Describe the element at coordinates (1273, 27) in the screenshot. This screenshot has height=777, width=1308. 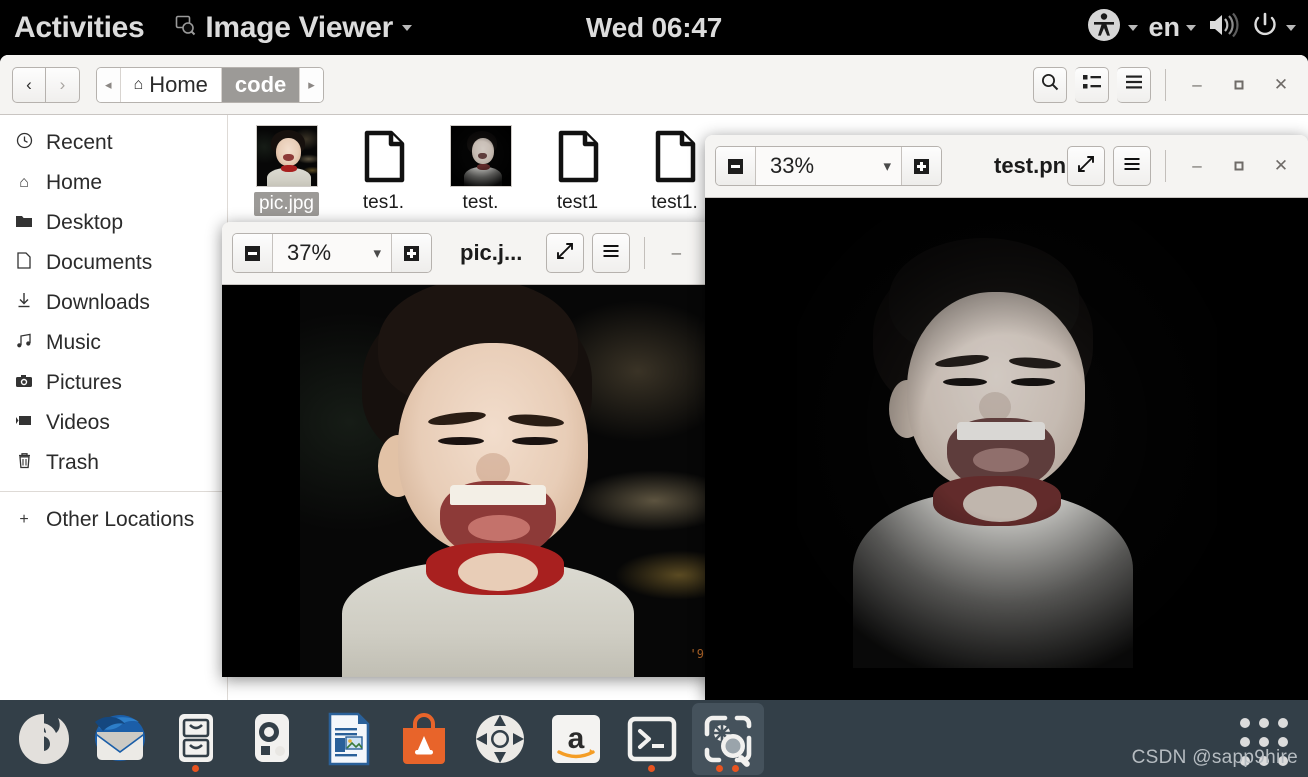
I see `power-menu` at that location.